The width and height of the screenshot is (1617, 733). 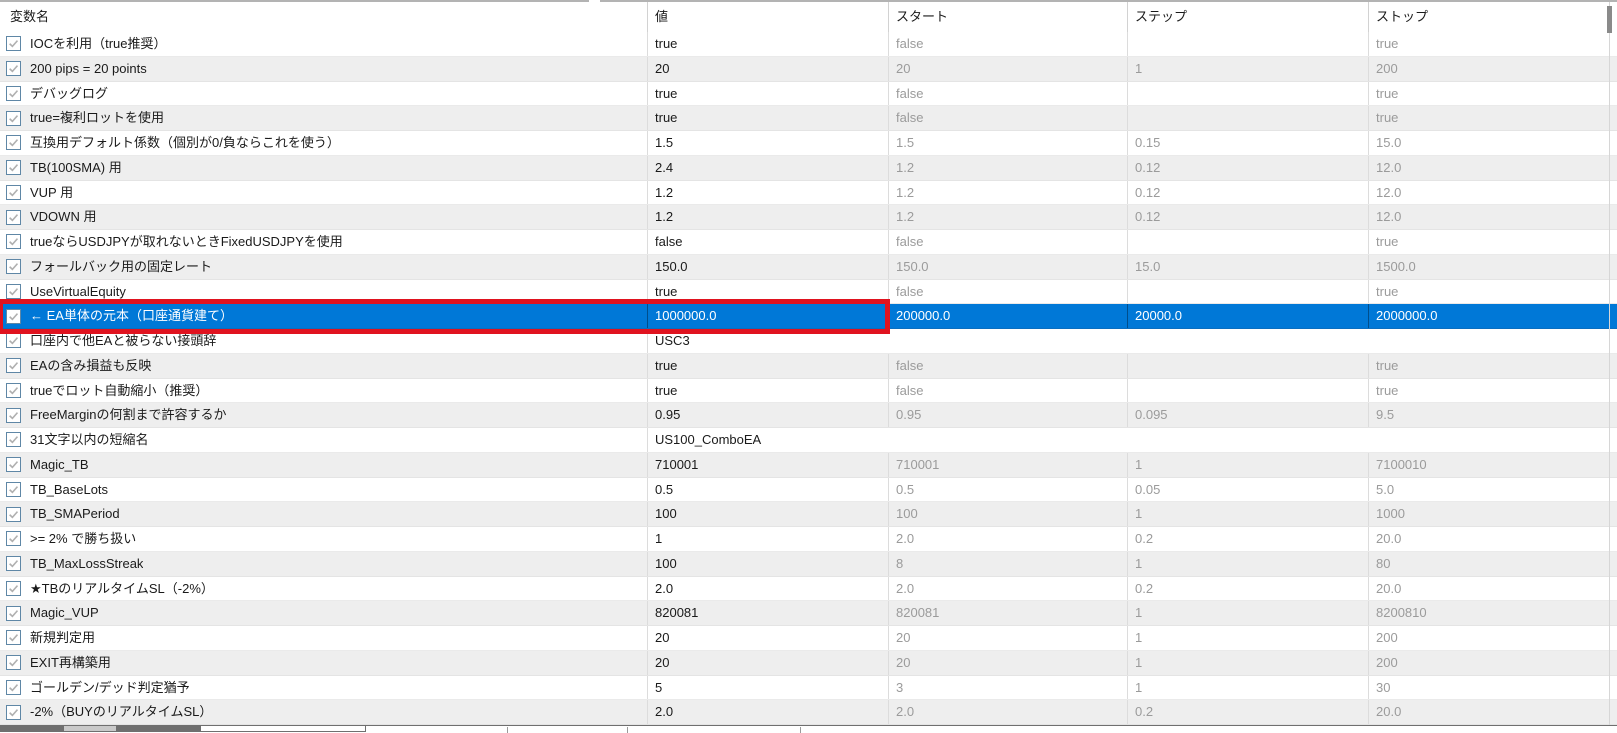 What do you see at coordinates (767, 613) in the screenshot?
I see `cell-value: 820081` at bounding box center [767, 613].